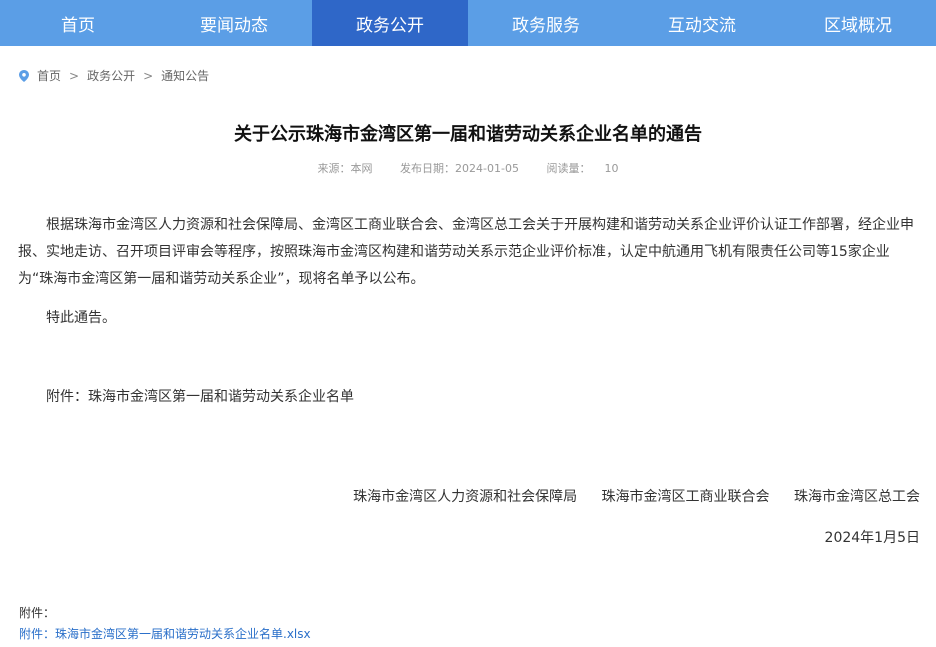 The height and width of the screenshot is (647, 936). What do you see at coordinates (858, 23) in the screenshot?
I see `nav-item-region-overview: 区域概况` at bounding box center [858, 23].